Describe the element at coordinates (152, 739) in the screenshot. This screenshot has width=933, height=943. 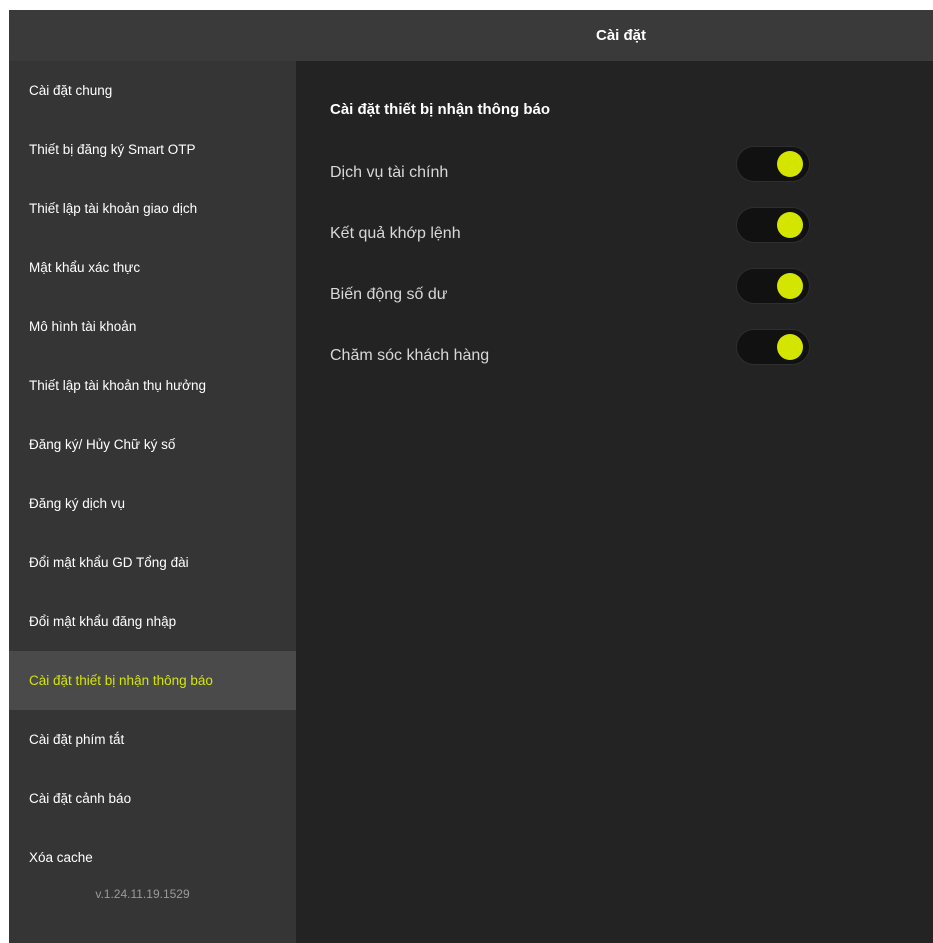
I see `sidebar-item-shortcut-settings: Cài đặt phím tắt` at that location.